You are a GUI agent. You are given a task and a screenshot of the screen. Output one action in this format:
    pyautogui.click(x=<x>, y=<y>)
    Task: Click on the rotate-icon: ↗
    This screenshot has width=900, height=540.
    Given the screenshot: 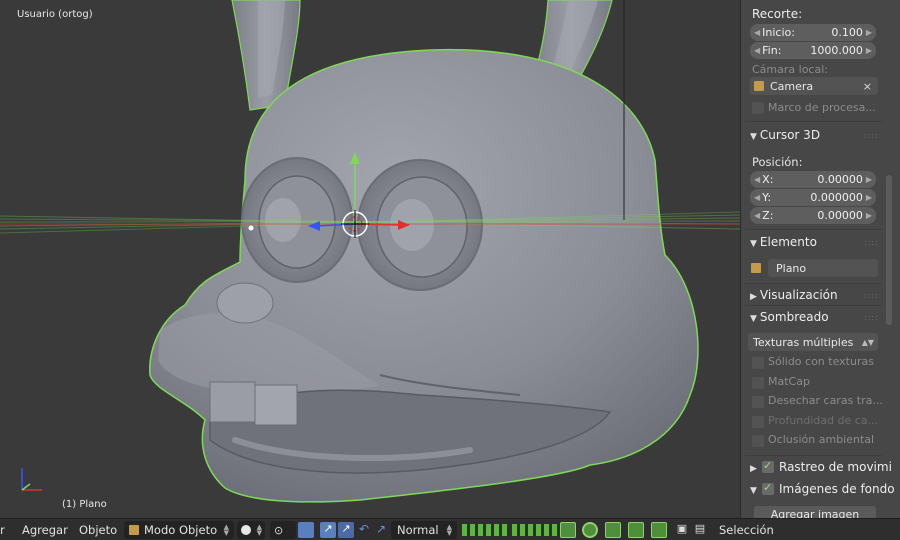 What is the action you would take?
    pyautogui.click(x=346, y=530)
    